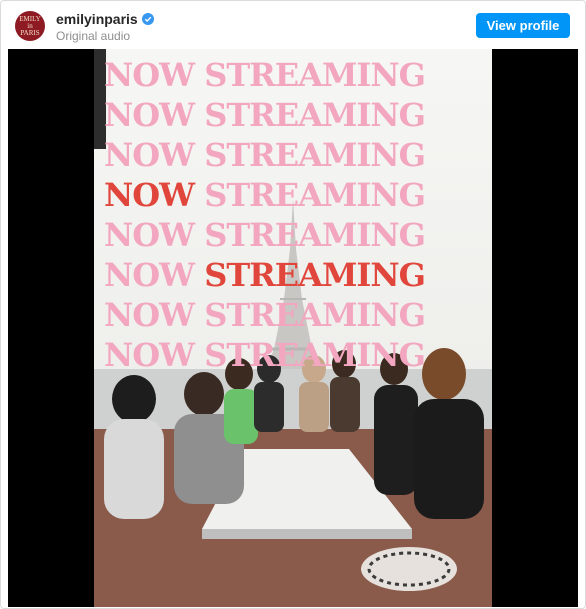 The height and width of the screenshot is (609, 586). I want to click on avatar-text-3: PARIS, so click(30, 32).